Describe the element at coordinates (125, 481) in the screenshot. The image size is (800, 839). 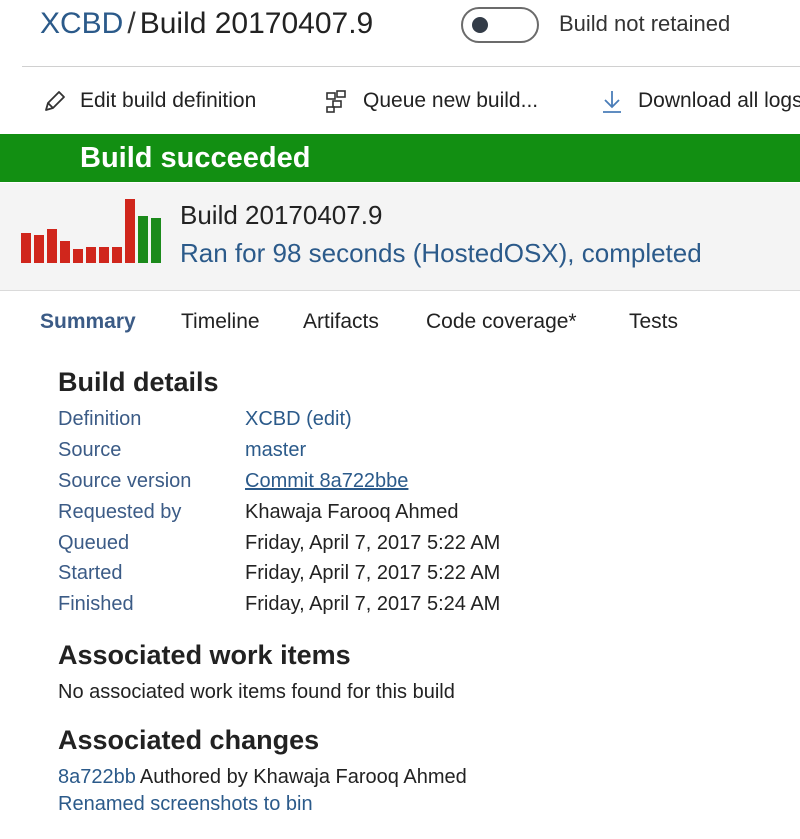
I see `detail-label-source-version: Source version` at that location.